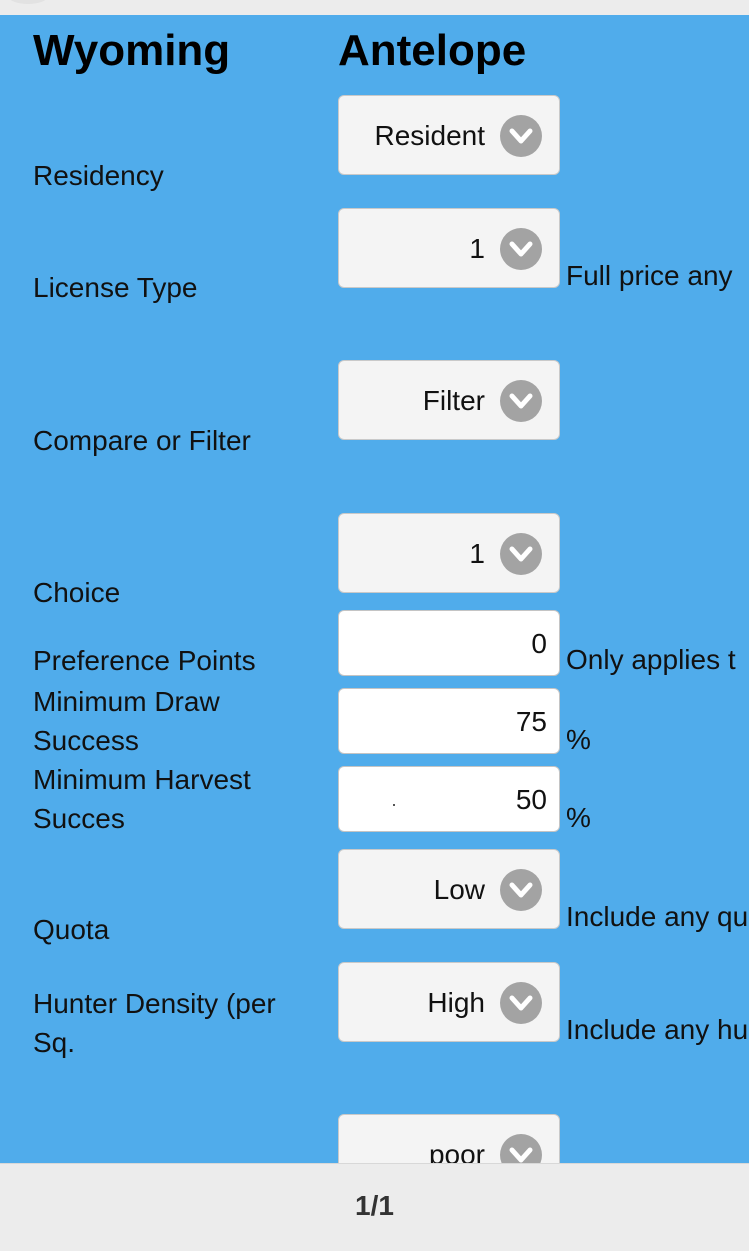  I want to click on hunter-density-value: High, so click(456, 1002).